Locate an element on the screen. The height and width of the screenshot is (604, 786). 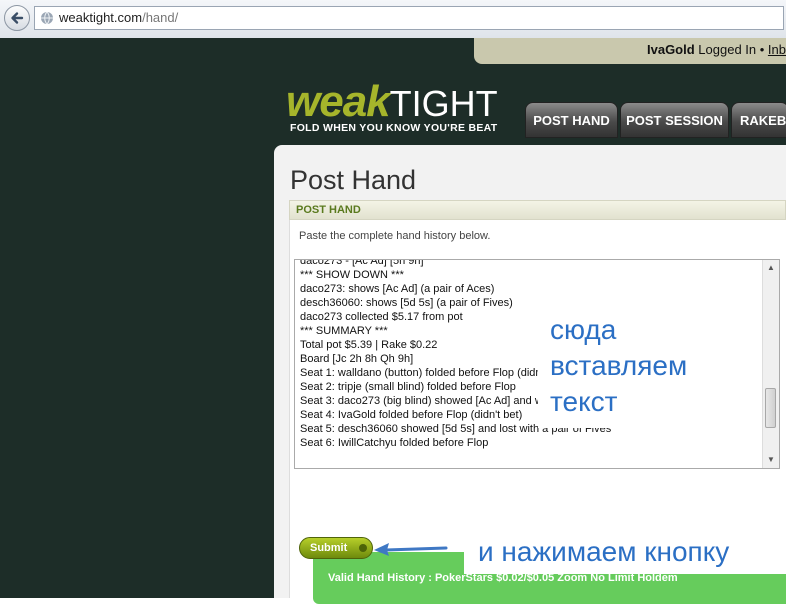
submit-button: Submit is located at coordinates (336, 548).